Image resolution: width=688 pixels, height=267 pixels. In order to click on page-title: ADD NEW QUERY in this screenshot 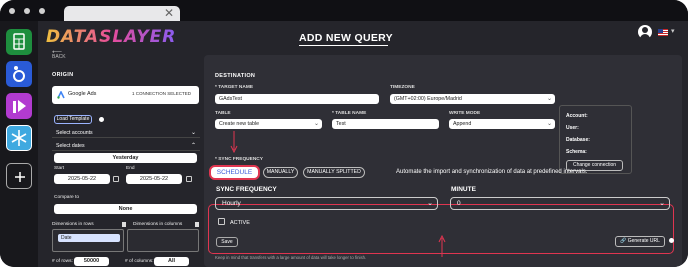, I will do `click(346, 38)`.